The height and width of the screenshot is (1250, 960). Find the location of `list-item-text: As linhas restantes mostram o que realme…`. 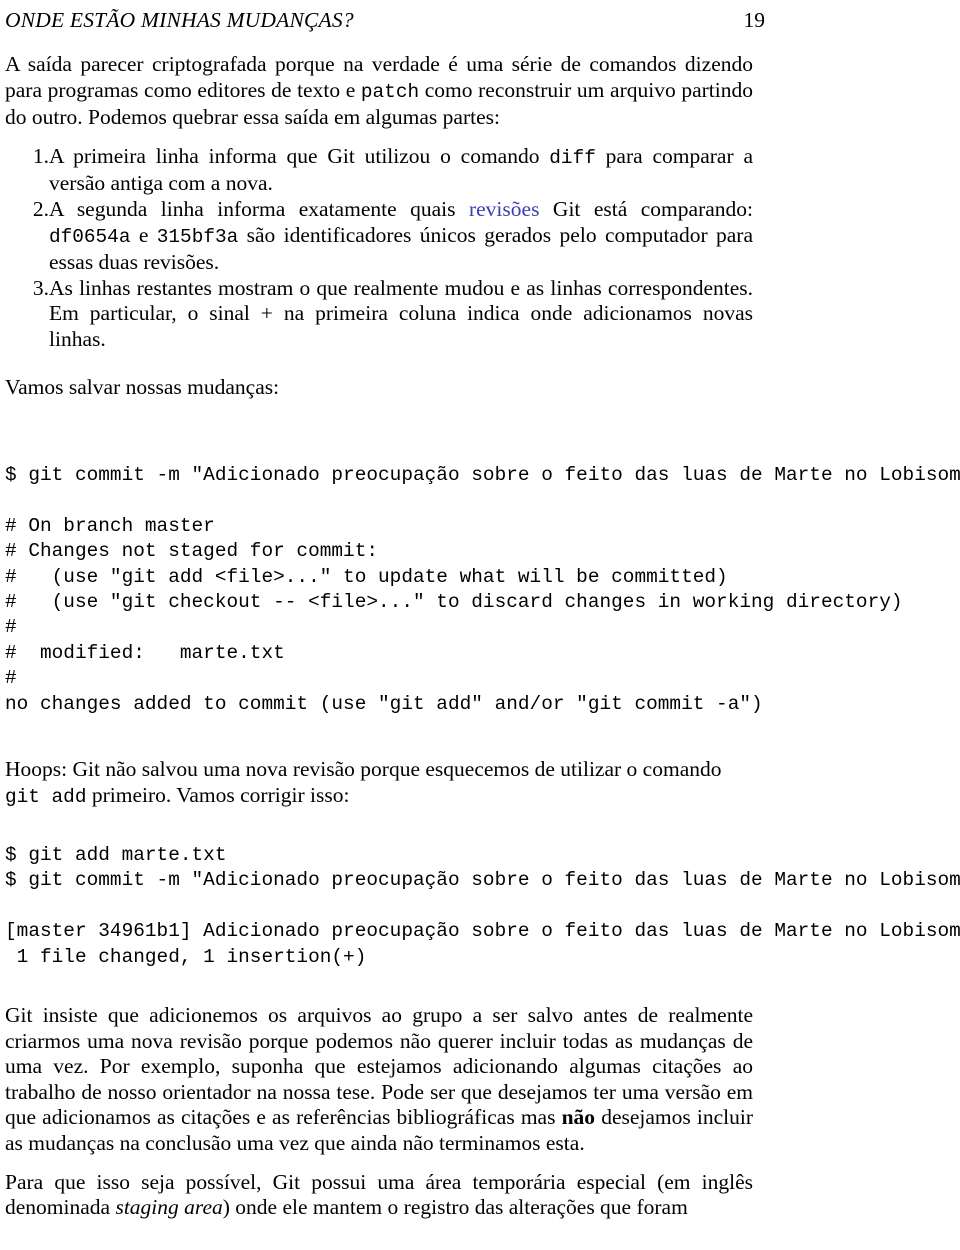

list-item-text: As linhas restantes mostram o que realme… is located at coordinates (401, 314).